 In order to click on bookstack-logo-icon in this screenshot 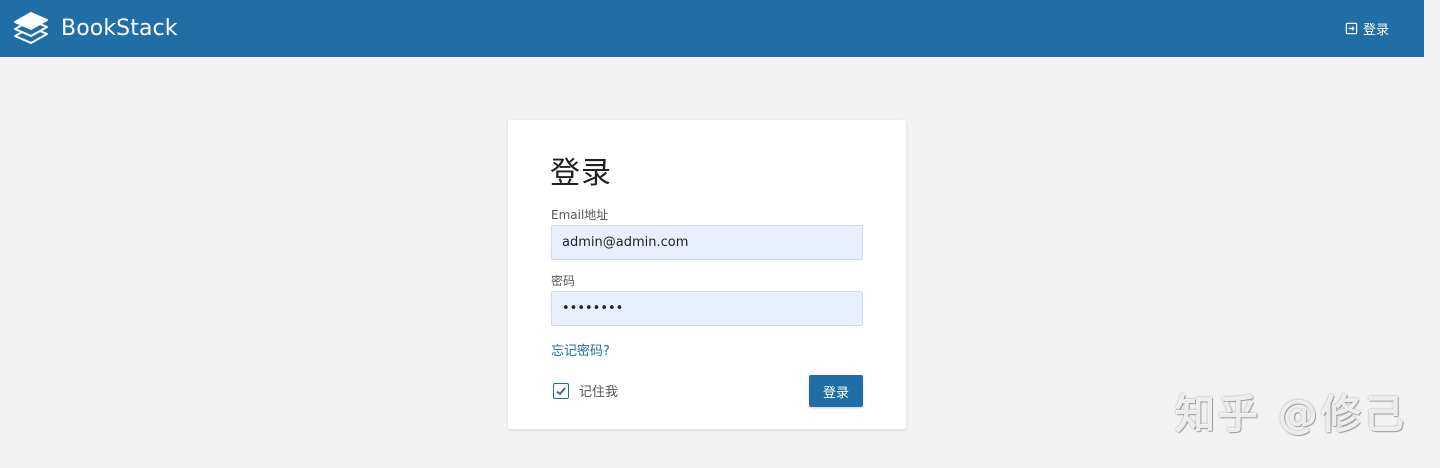, I will do `click(31, 28)`.